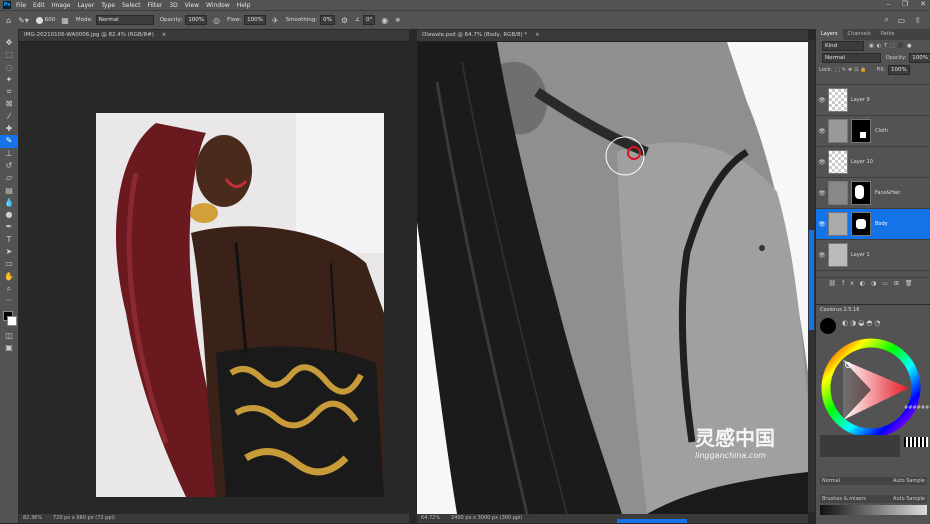 Image resolution: width=930 pixels, height=524 pixels. Describe the element at coordinates (108, 5) in the screenshot. I see `menu-type: Type` at that location.